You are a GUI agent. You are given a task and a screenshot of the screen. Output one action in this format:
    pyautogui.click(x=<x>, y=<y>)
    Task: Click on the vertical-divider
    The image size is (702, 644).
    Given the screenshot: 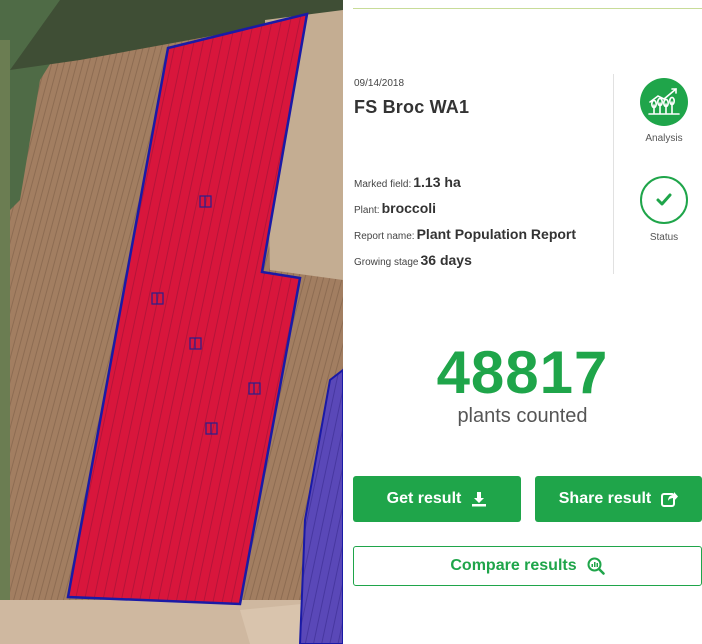 What is the action you would take?
    pyautogui.click(x=613, y=174)
    